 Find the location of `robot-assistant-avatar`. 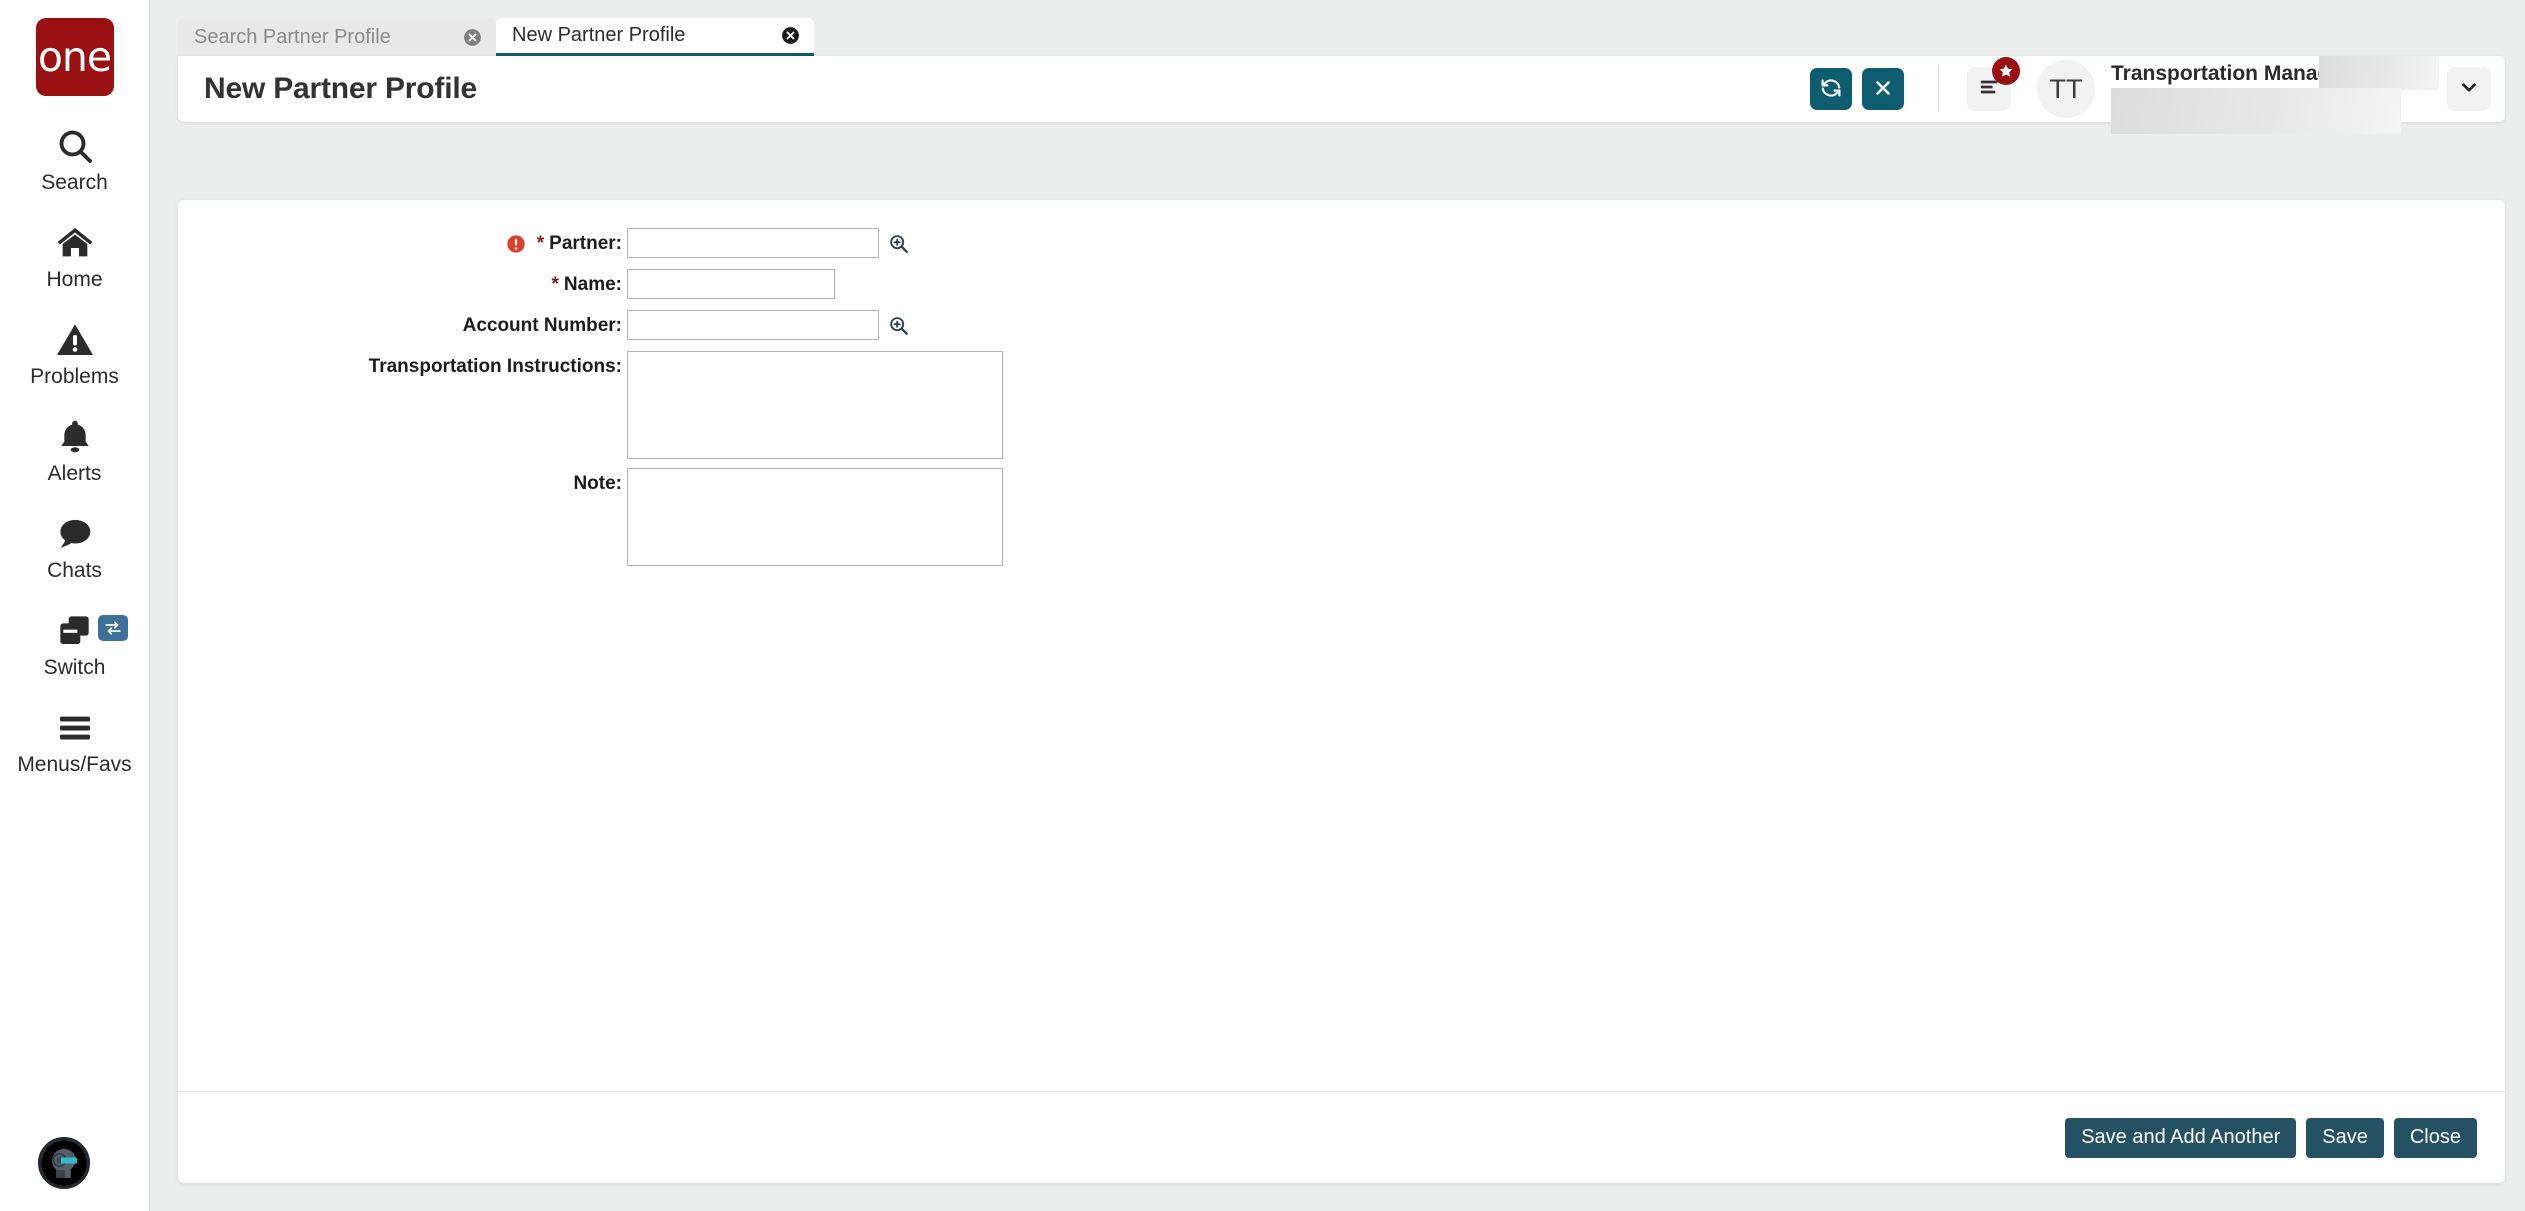

robot-assistant-avatar is located at coordinates (64, 1163).